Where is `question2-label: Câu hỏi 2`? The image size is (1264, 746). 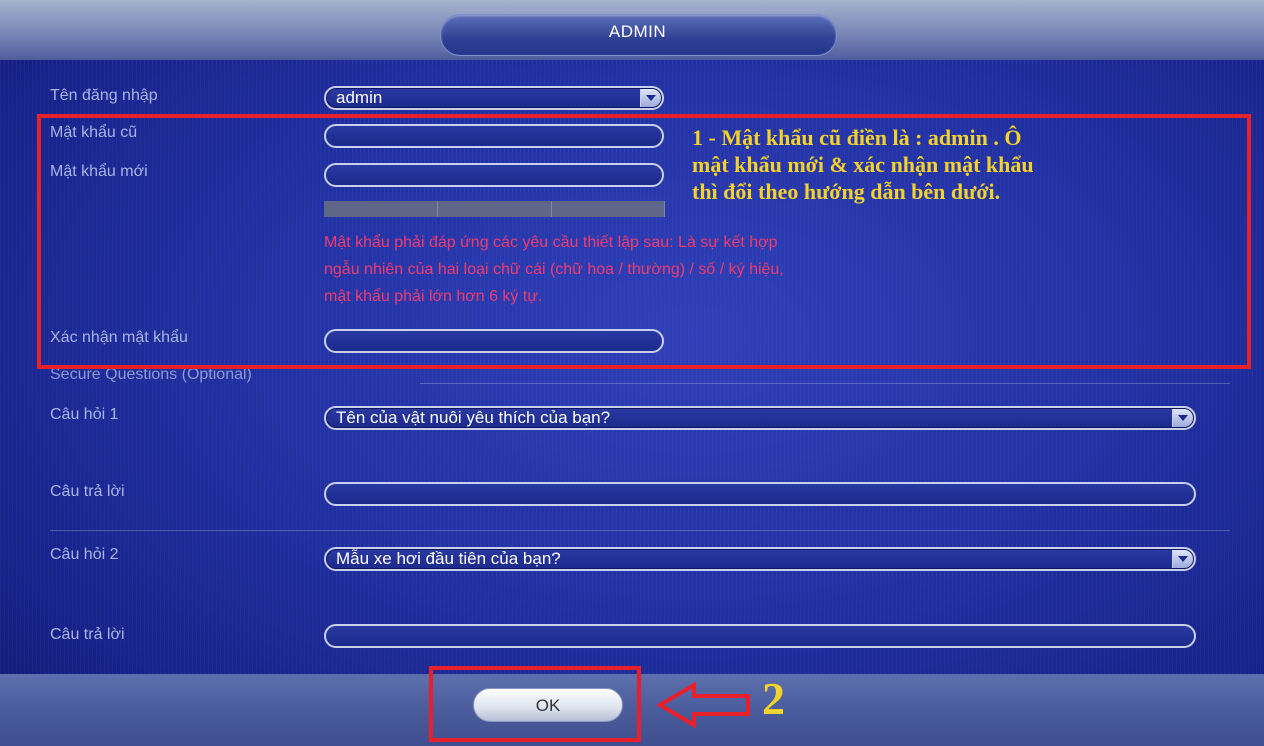 question2-label: Câu hỏi 2 is located at coordinates (84, 554).